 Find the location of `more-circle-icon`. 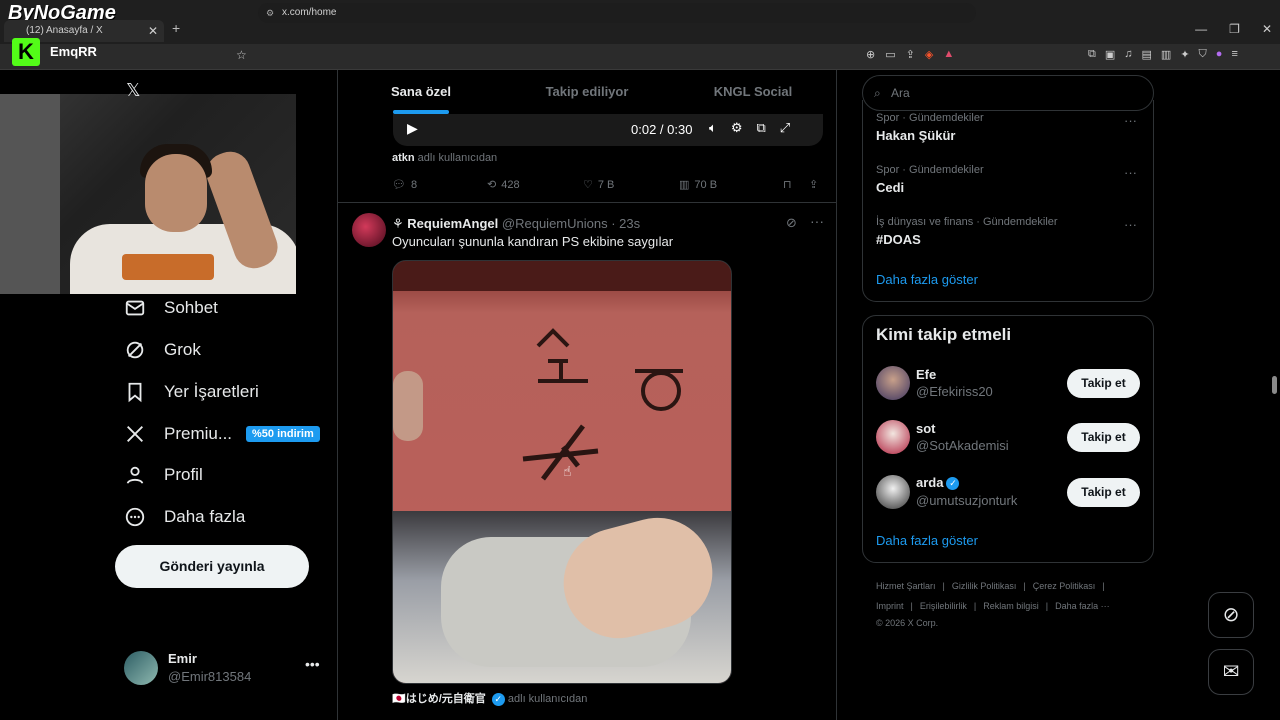

more-circle-icon is located at coordinates (135, 517).